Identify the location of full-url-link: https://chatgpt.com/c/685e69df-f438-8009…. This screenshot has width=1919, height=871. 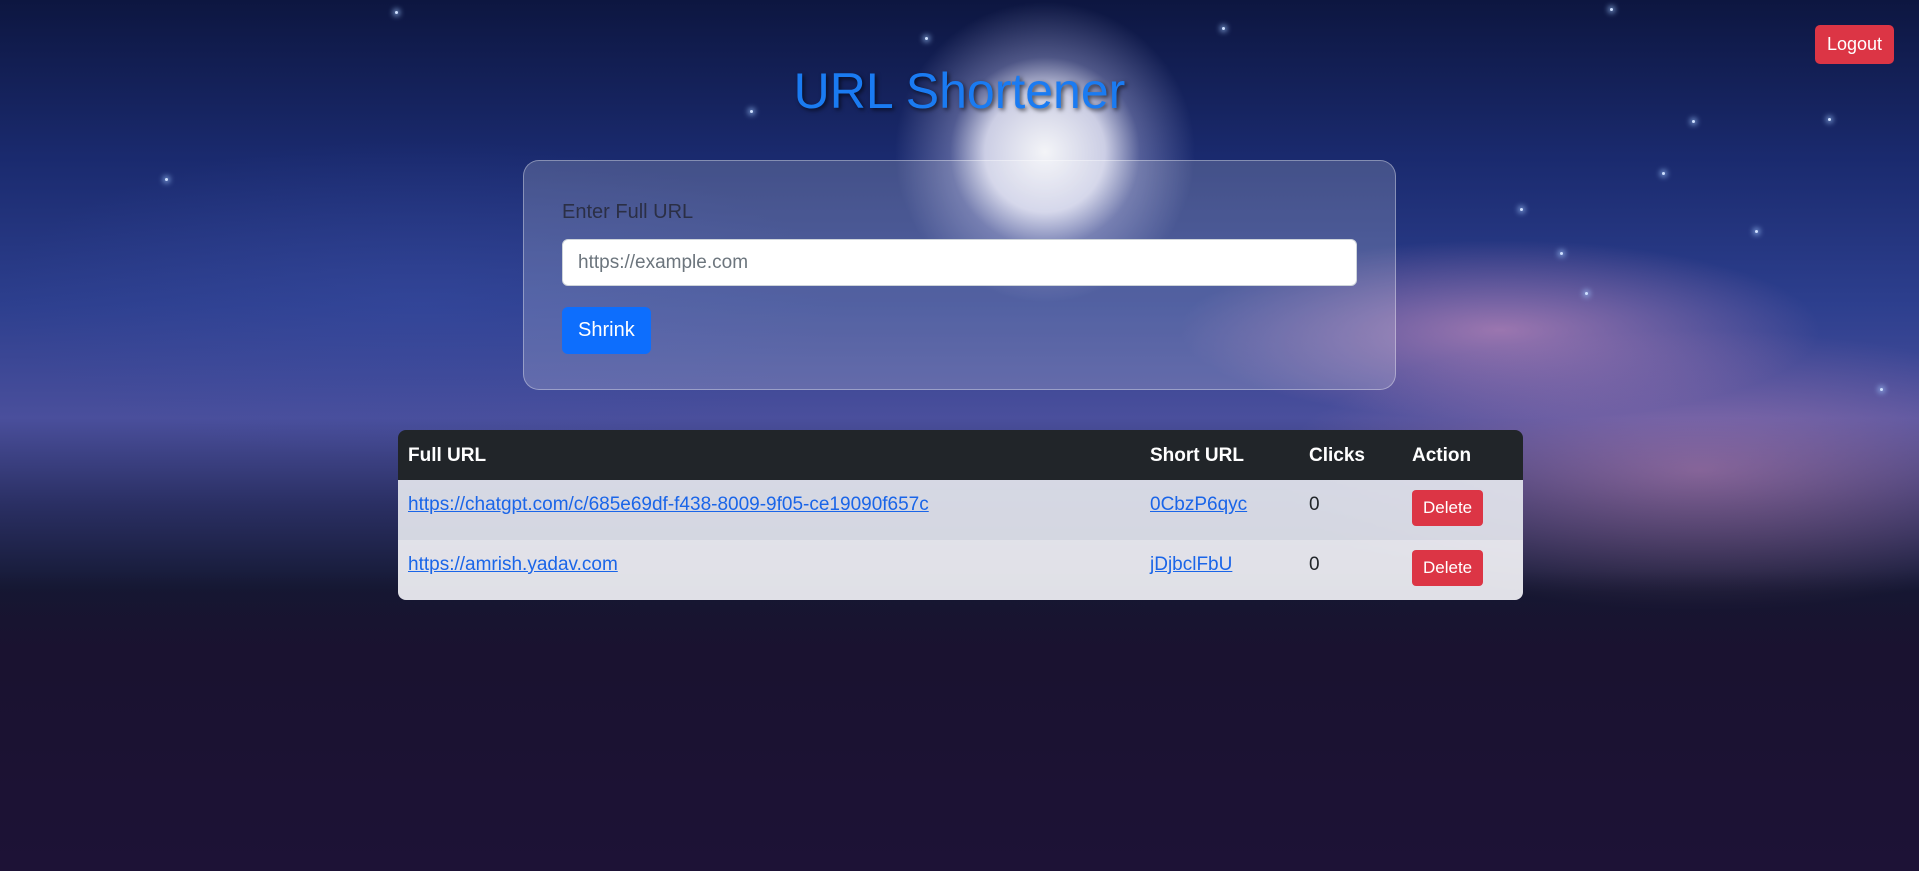
(668, 504).